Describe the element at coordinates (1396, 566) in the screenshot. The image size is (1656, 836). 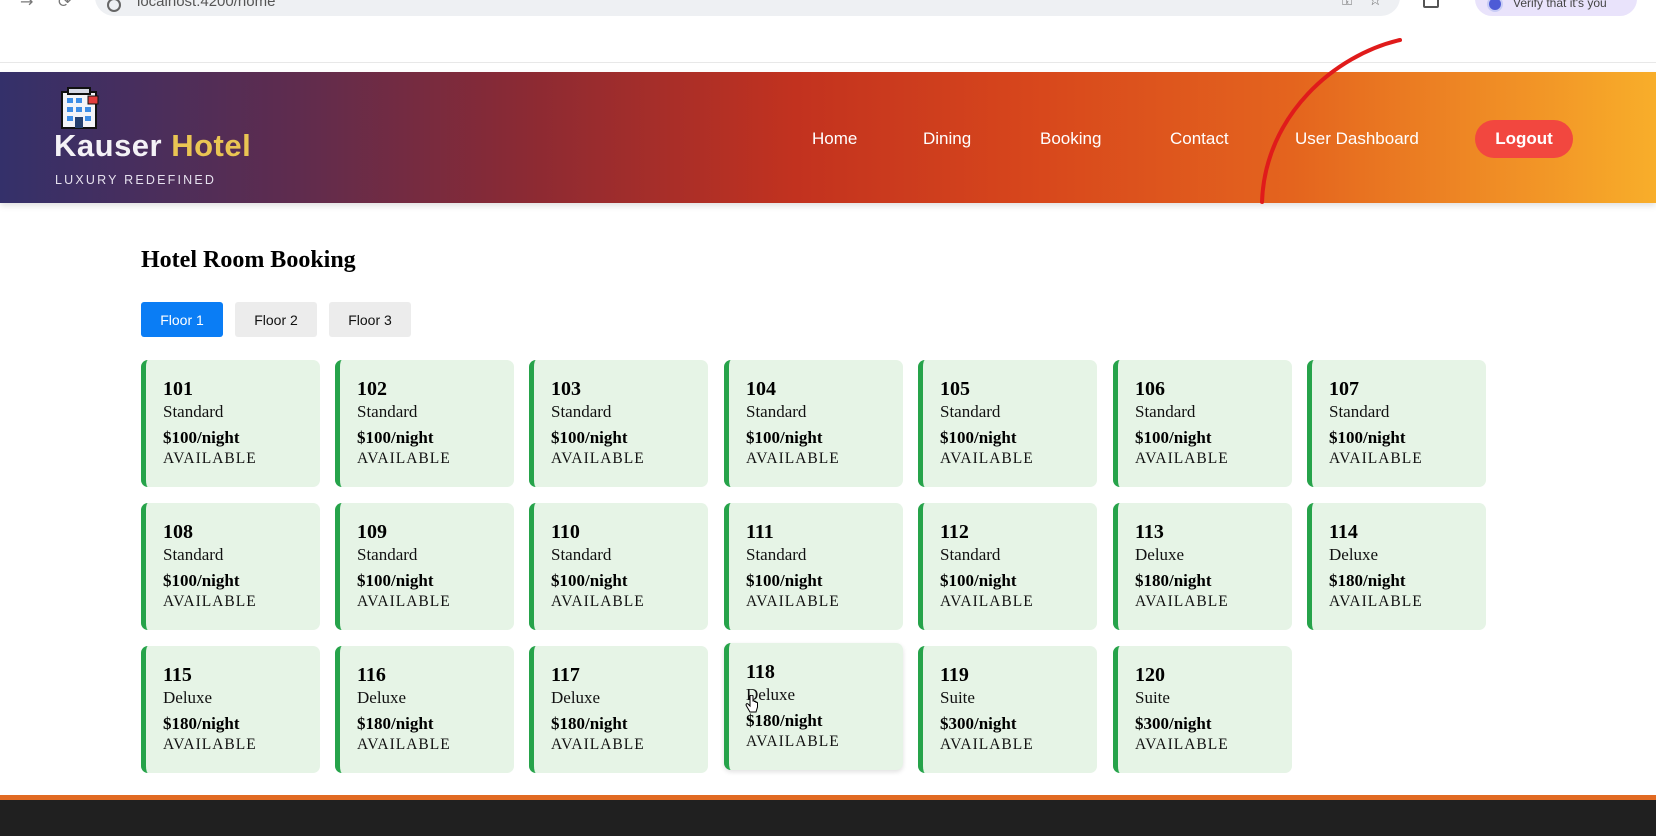
I see `room-card: 114 Deluxe $180/night AVAILABLE` at that location.